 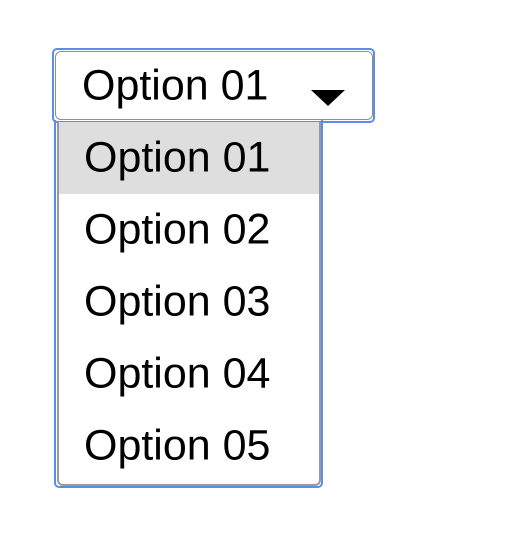 I want to click on listbox-option-01: Option 01, so click(x=189, y=158).